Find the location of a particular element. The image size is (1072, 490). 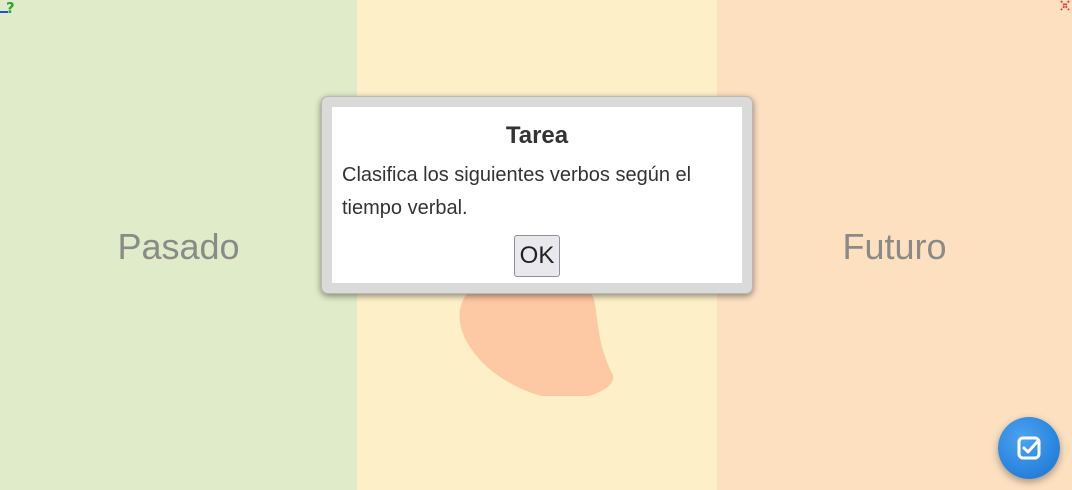

check-answers-button is located at coordinates (1029, 448).